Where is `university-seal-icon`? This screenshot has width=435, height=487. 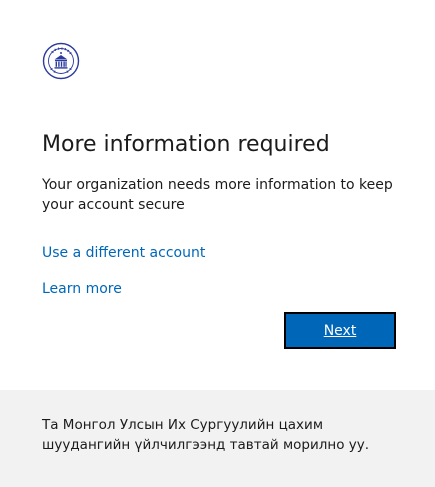
university-seal-icon is located at coordinates (61, 61).